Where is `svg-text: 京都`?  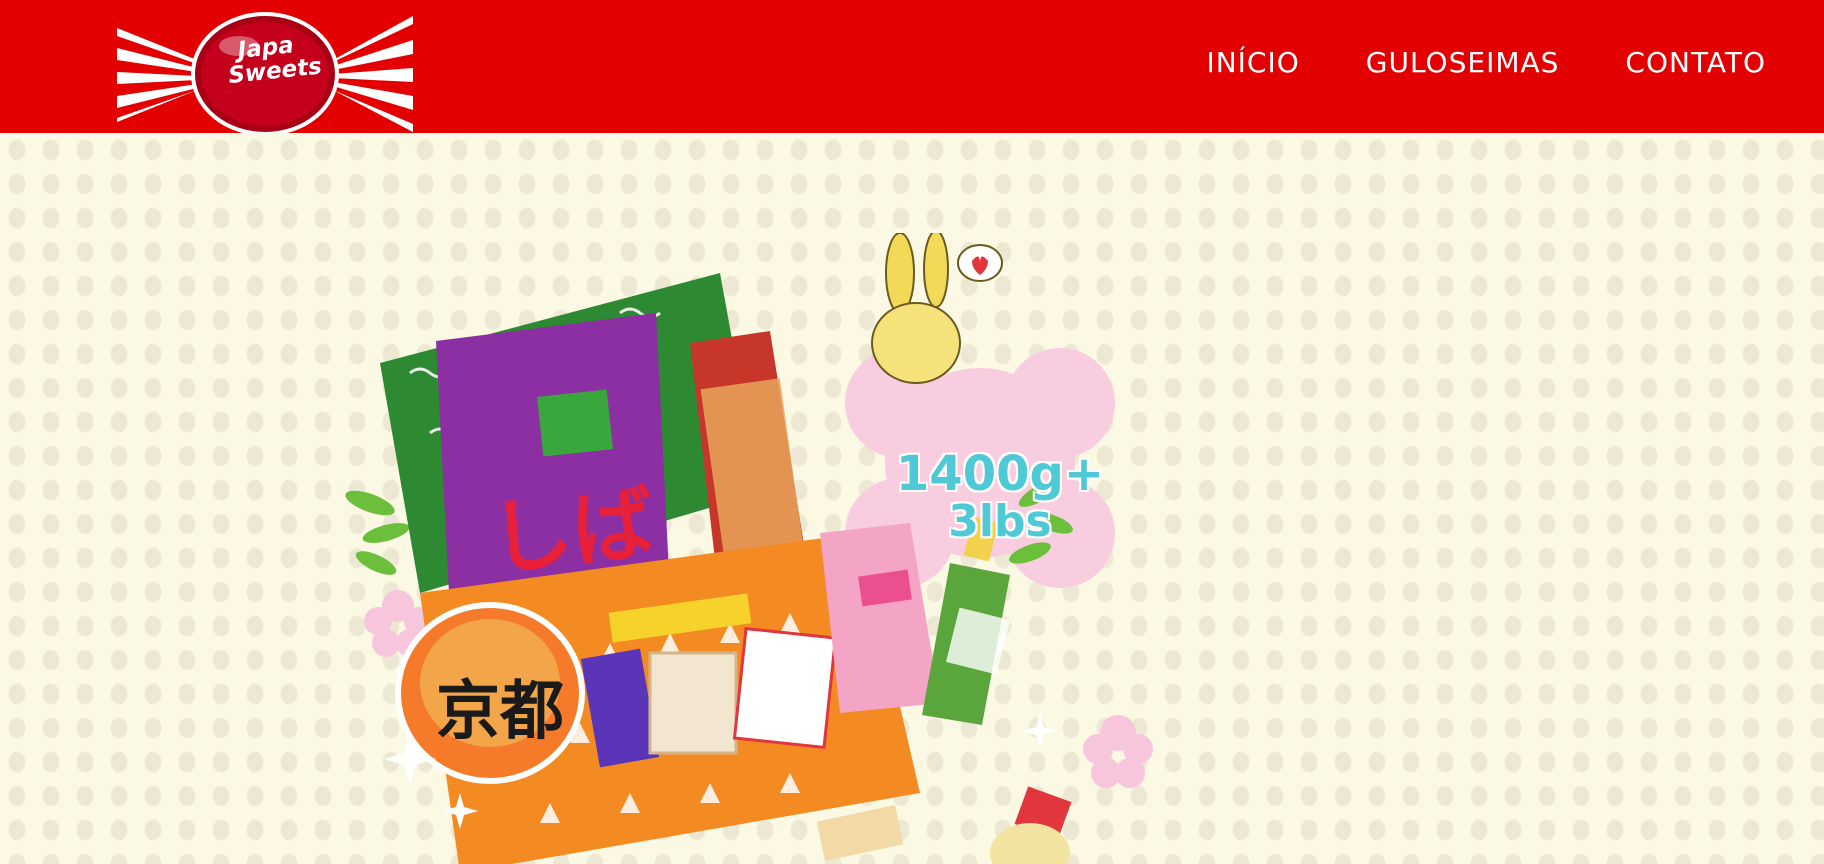 svg-text: 京都 is located at coordinates (500, 712).